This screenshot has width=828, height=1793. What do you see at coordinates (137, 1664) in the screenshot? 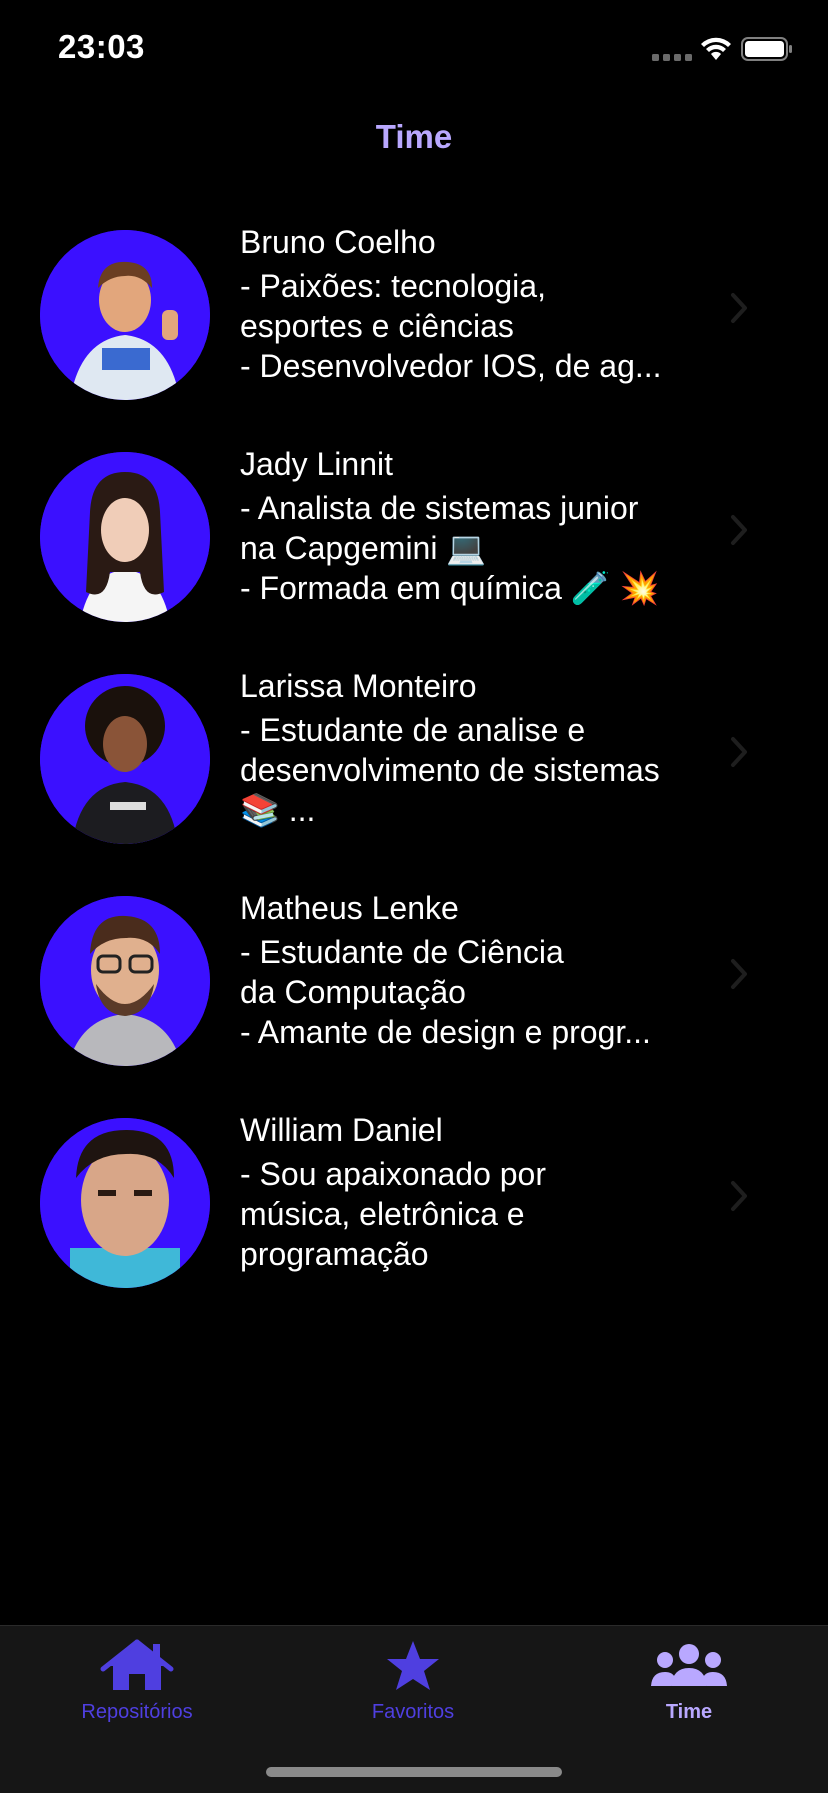
I see `house-icon` at bounding box center [137, 1664].